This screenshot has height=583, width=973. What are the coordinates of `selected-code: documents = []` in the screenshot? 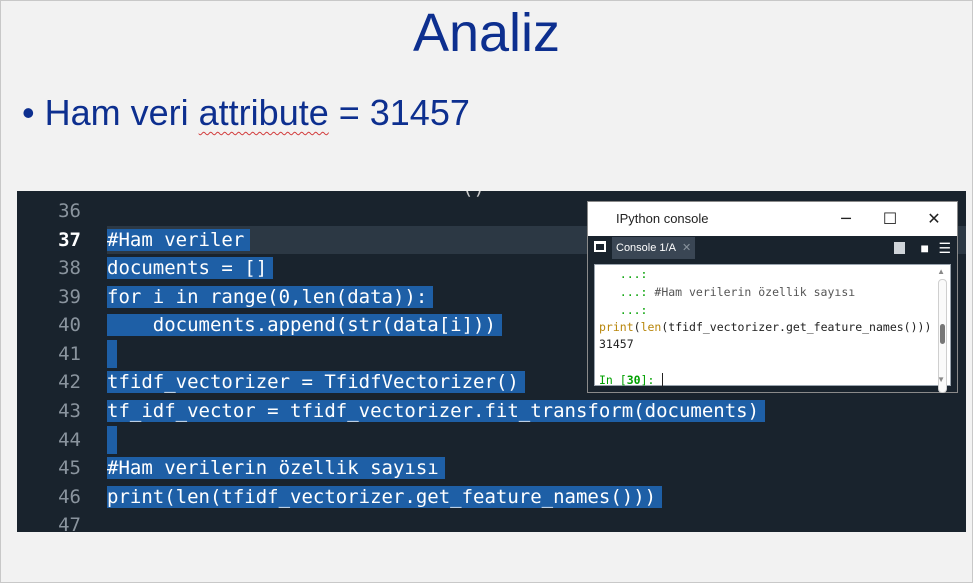 It's located at (190, 268).